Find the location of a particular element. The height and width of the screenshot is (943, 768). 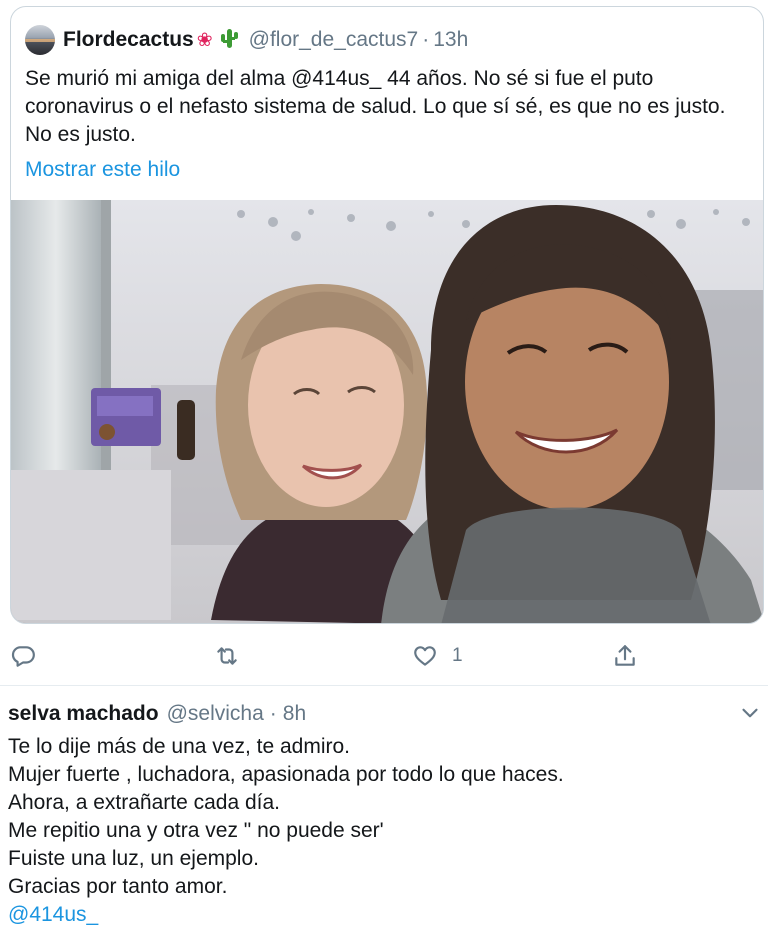

reply-header: selva machado @selvicha · 8h is located at coordinates (157, 714).